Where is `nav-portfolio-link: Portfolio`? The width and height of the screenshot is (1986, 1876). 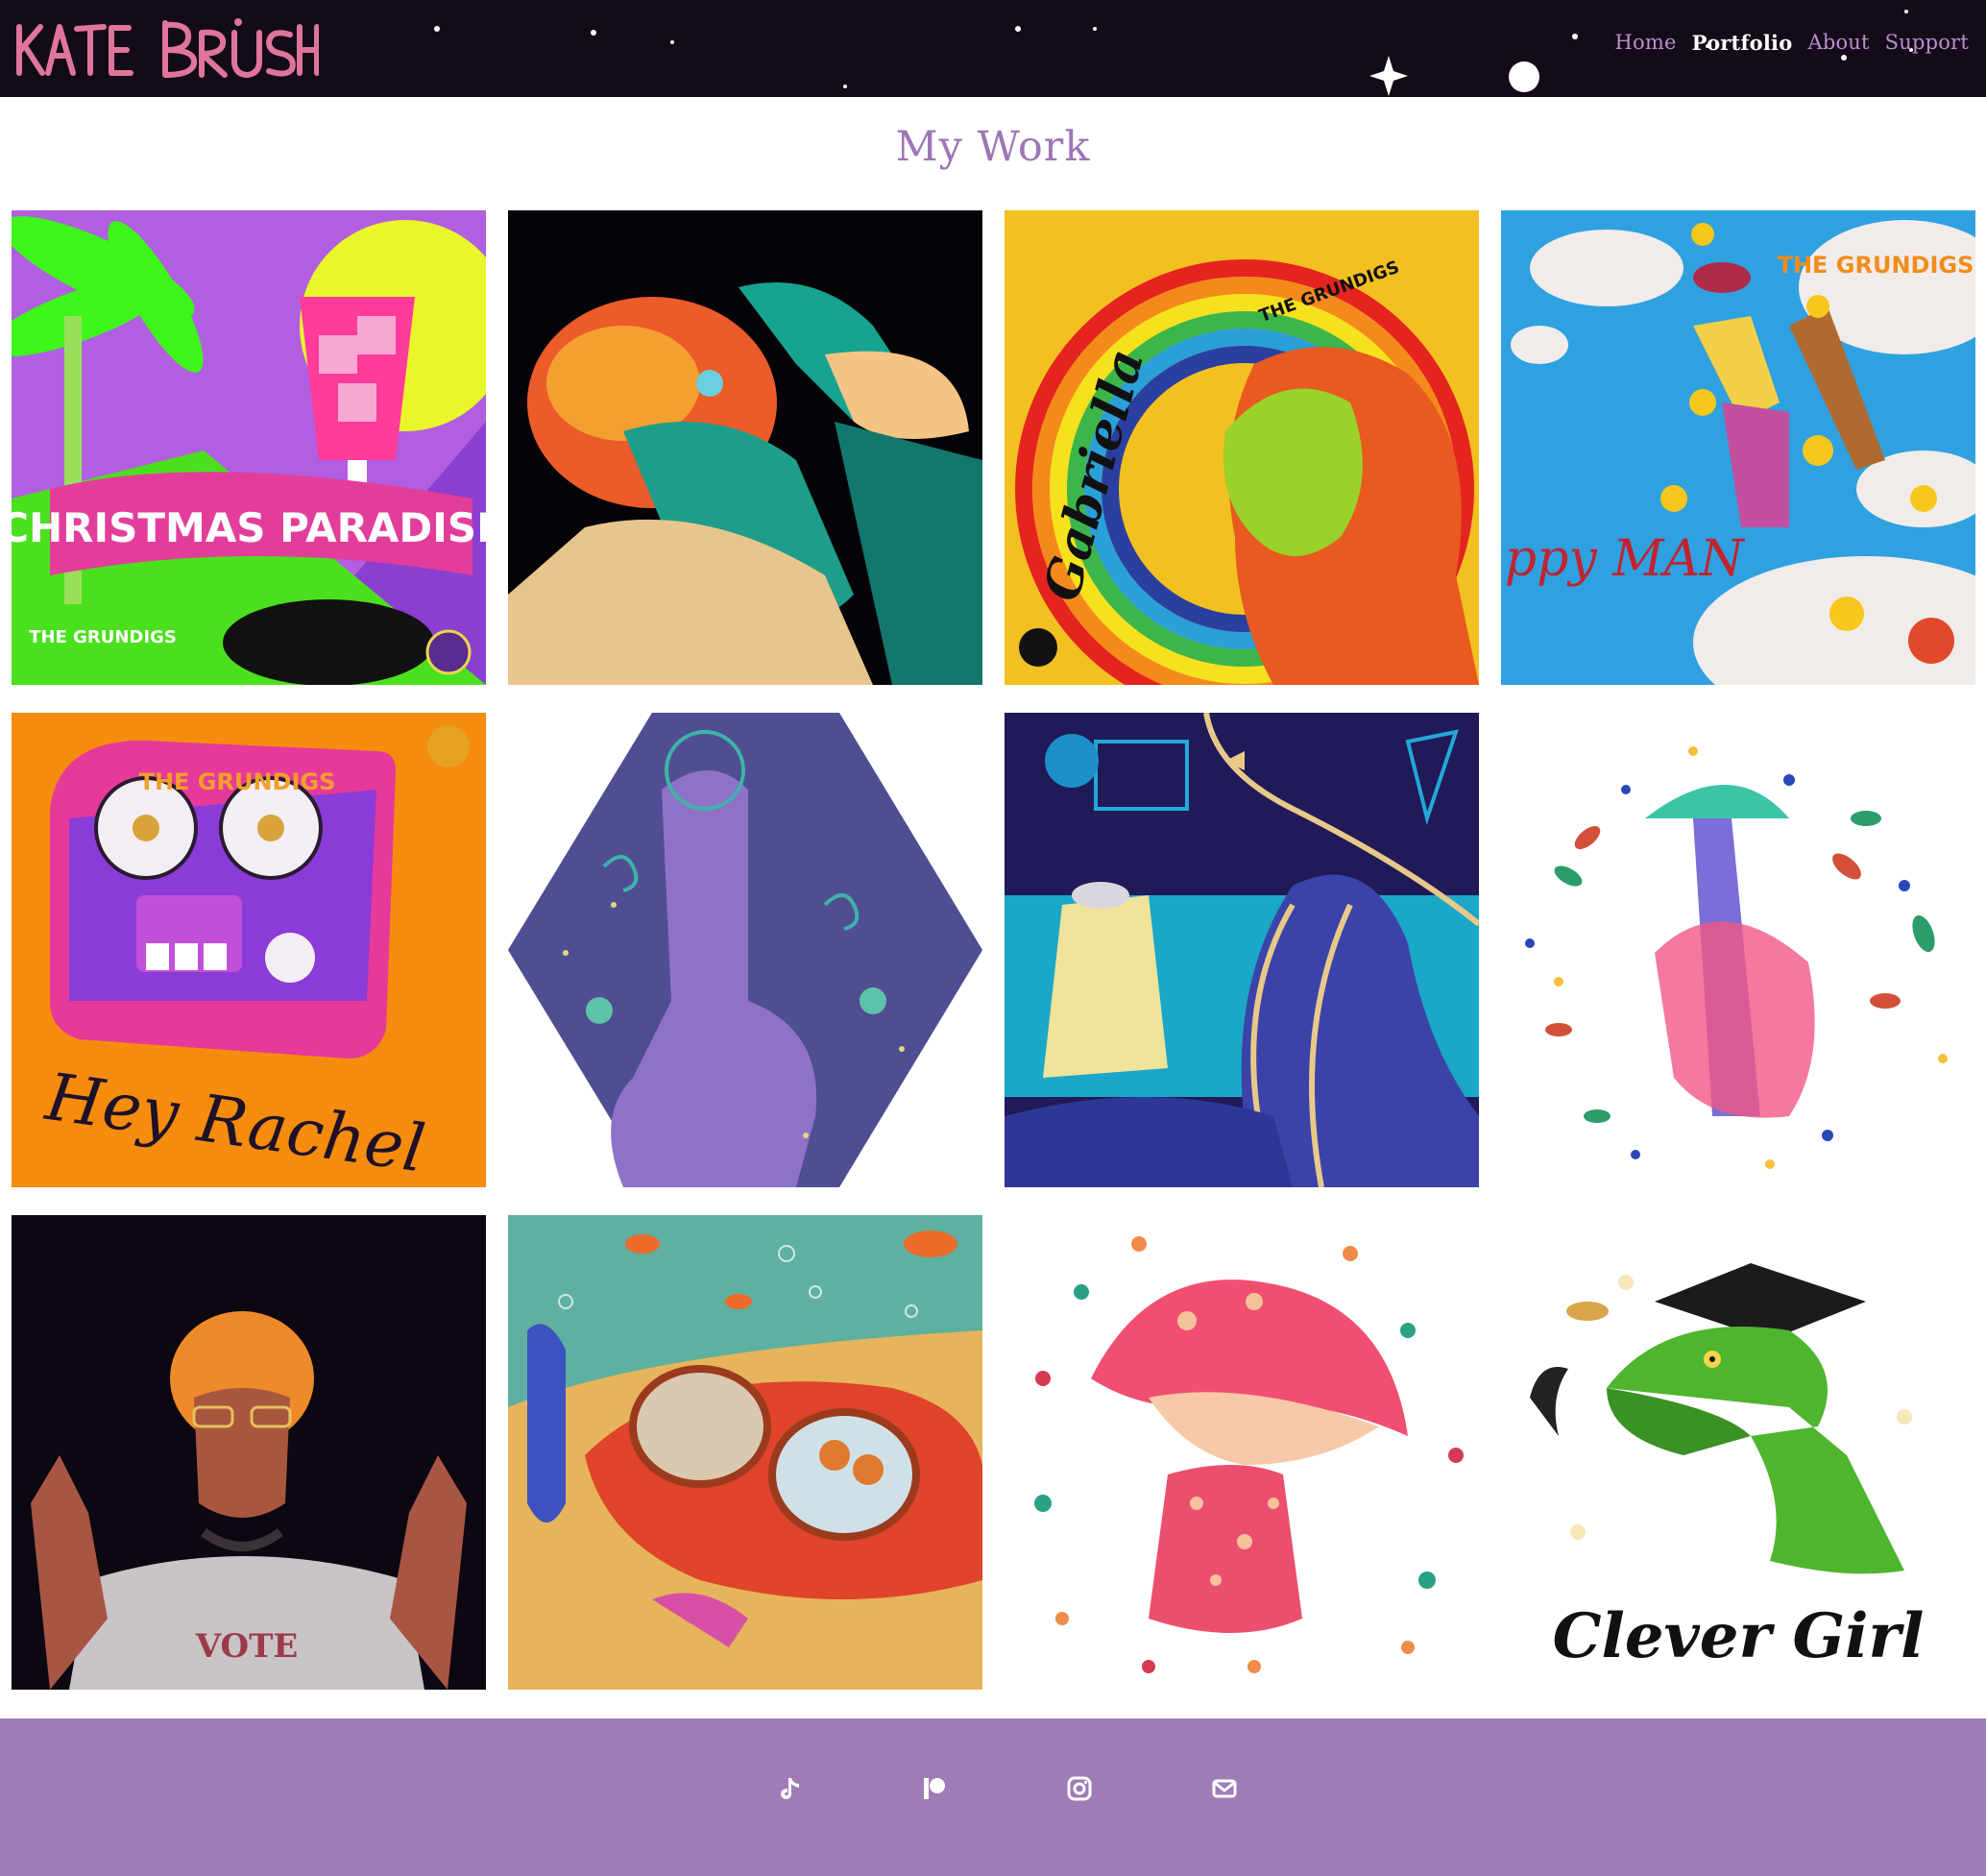
nav-portfolio-link: Portfolio is located at coordinates (1742, 43).